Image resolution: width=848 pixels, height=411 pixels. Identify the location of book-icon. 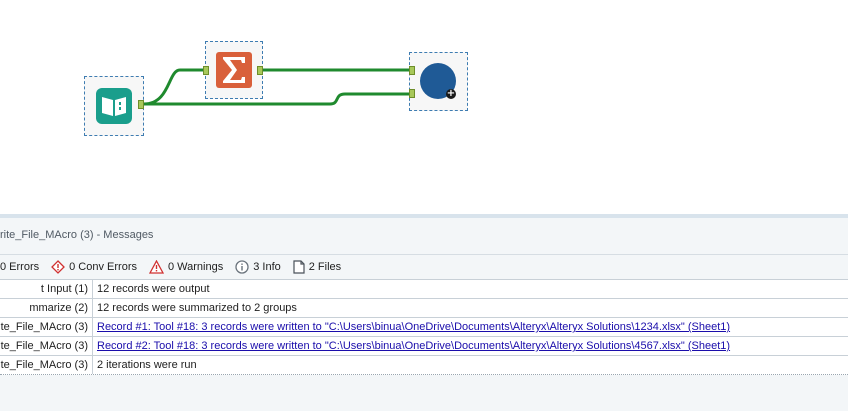
(114, 106).